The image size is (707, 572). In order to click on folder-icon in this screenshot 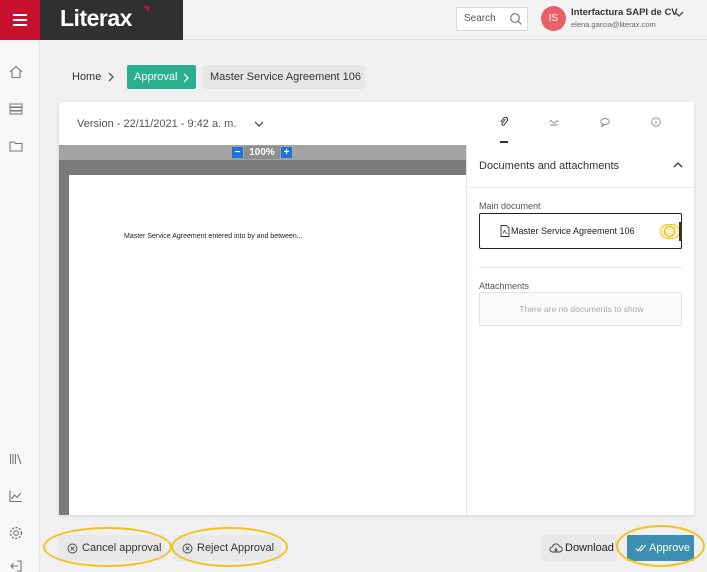, I will do `click(16, 146)`.